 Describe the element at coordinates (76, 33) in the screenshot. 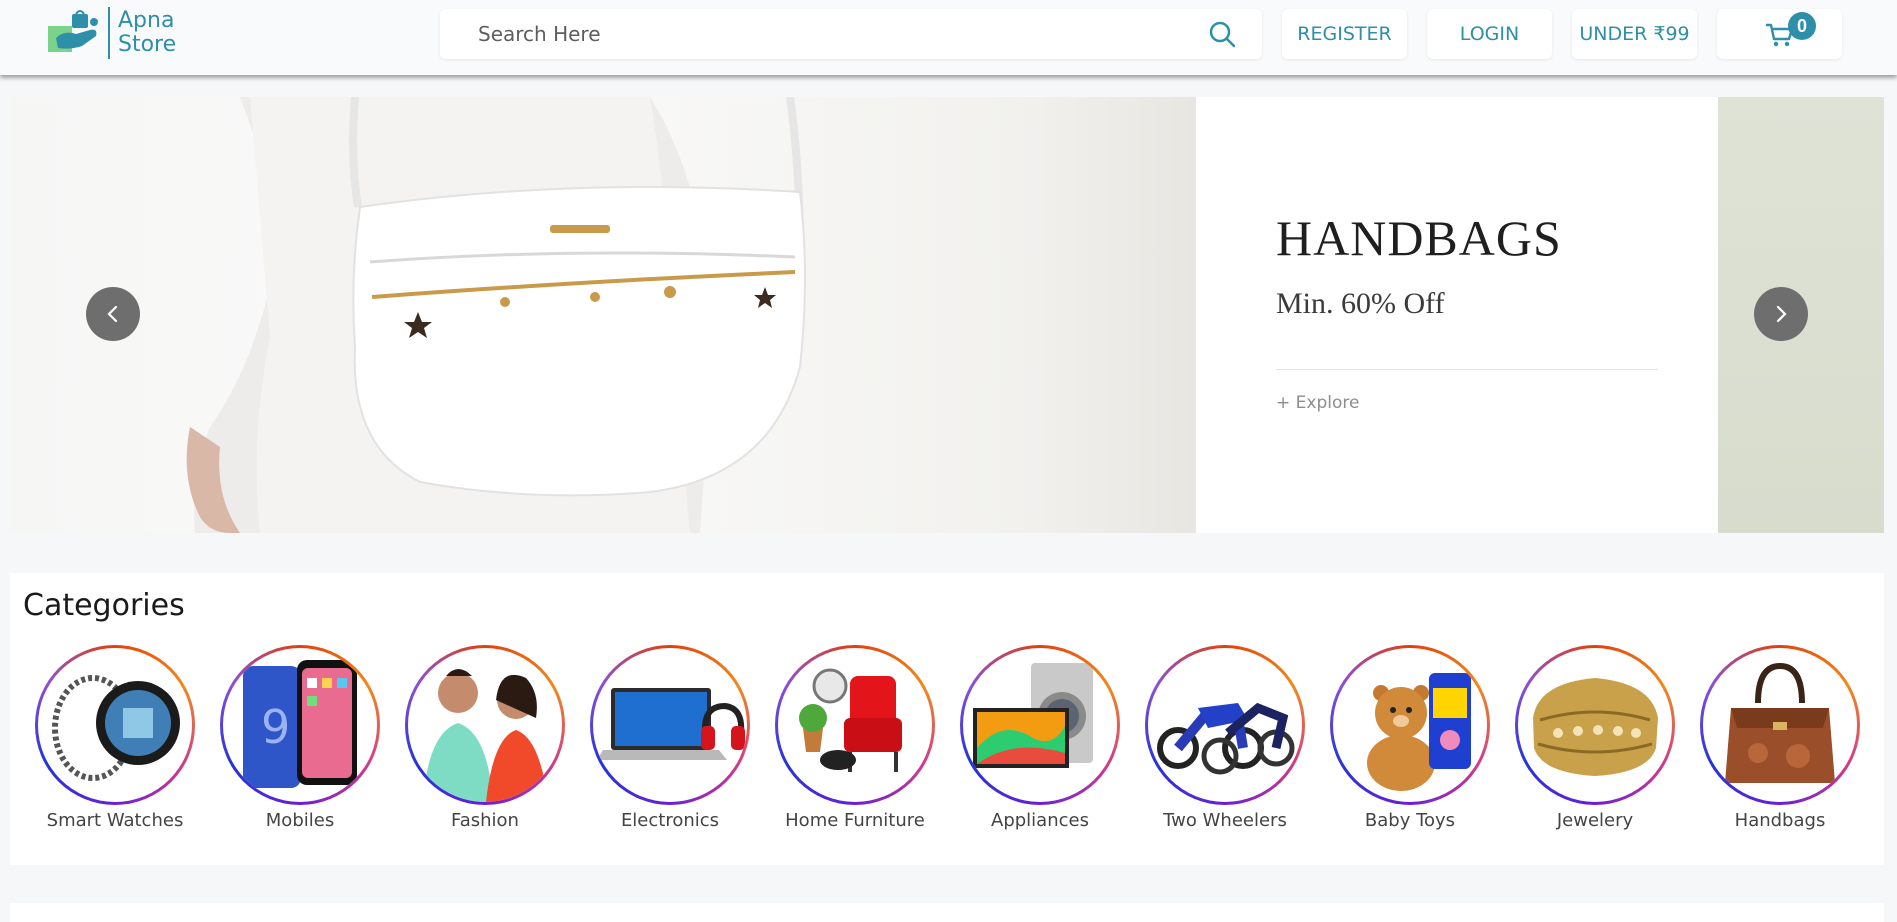

I see `logo-icon` at that location.